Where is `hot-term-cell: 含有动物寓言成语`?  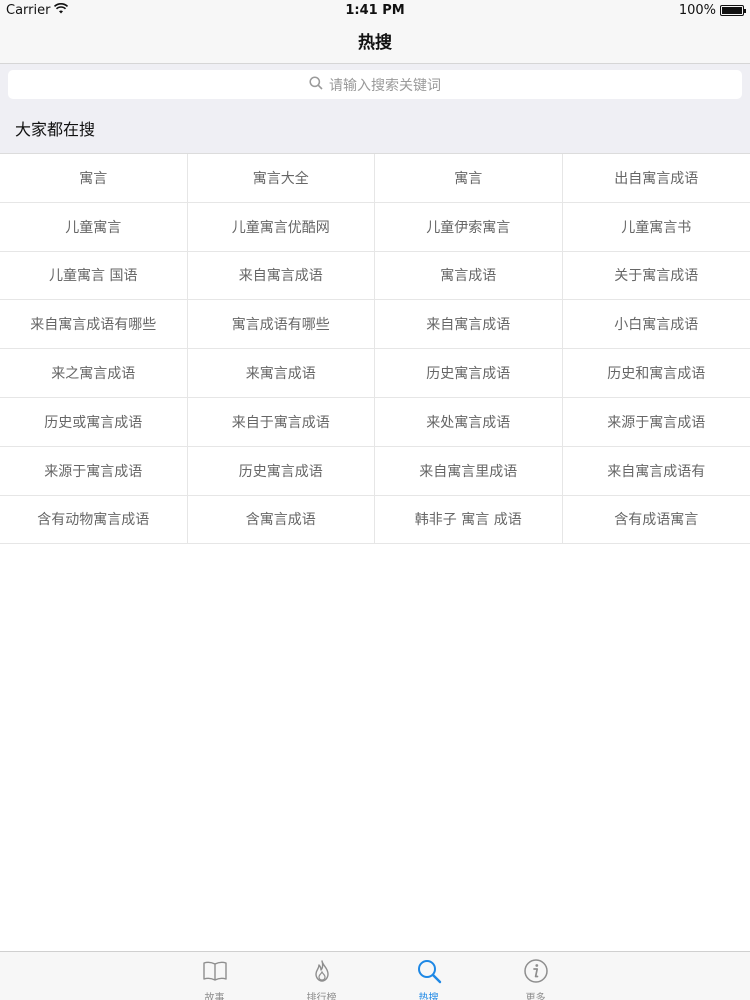
hot-term-cell: 含有动物寓言成语 is located at coordinates (94, 520).